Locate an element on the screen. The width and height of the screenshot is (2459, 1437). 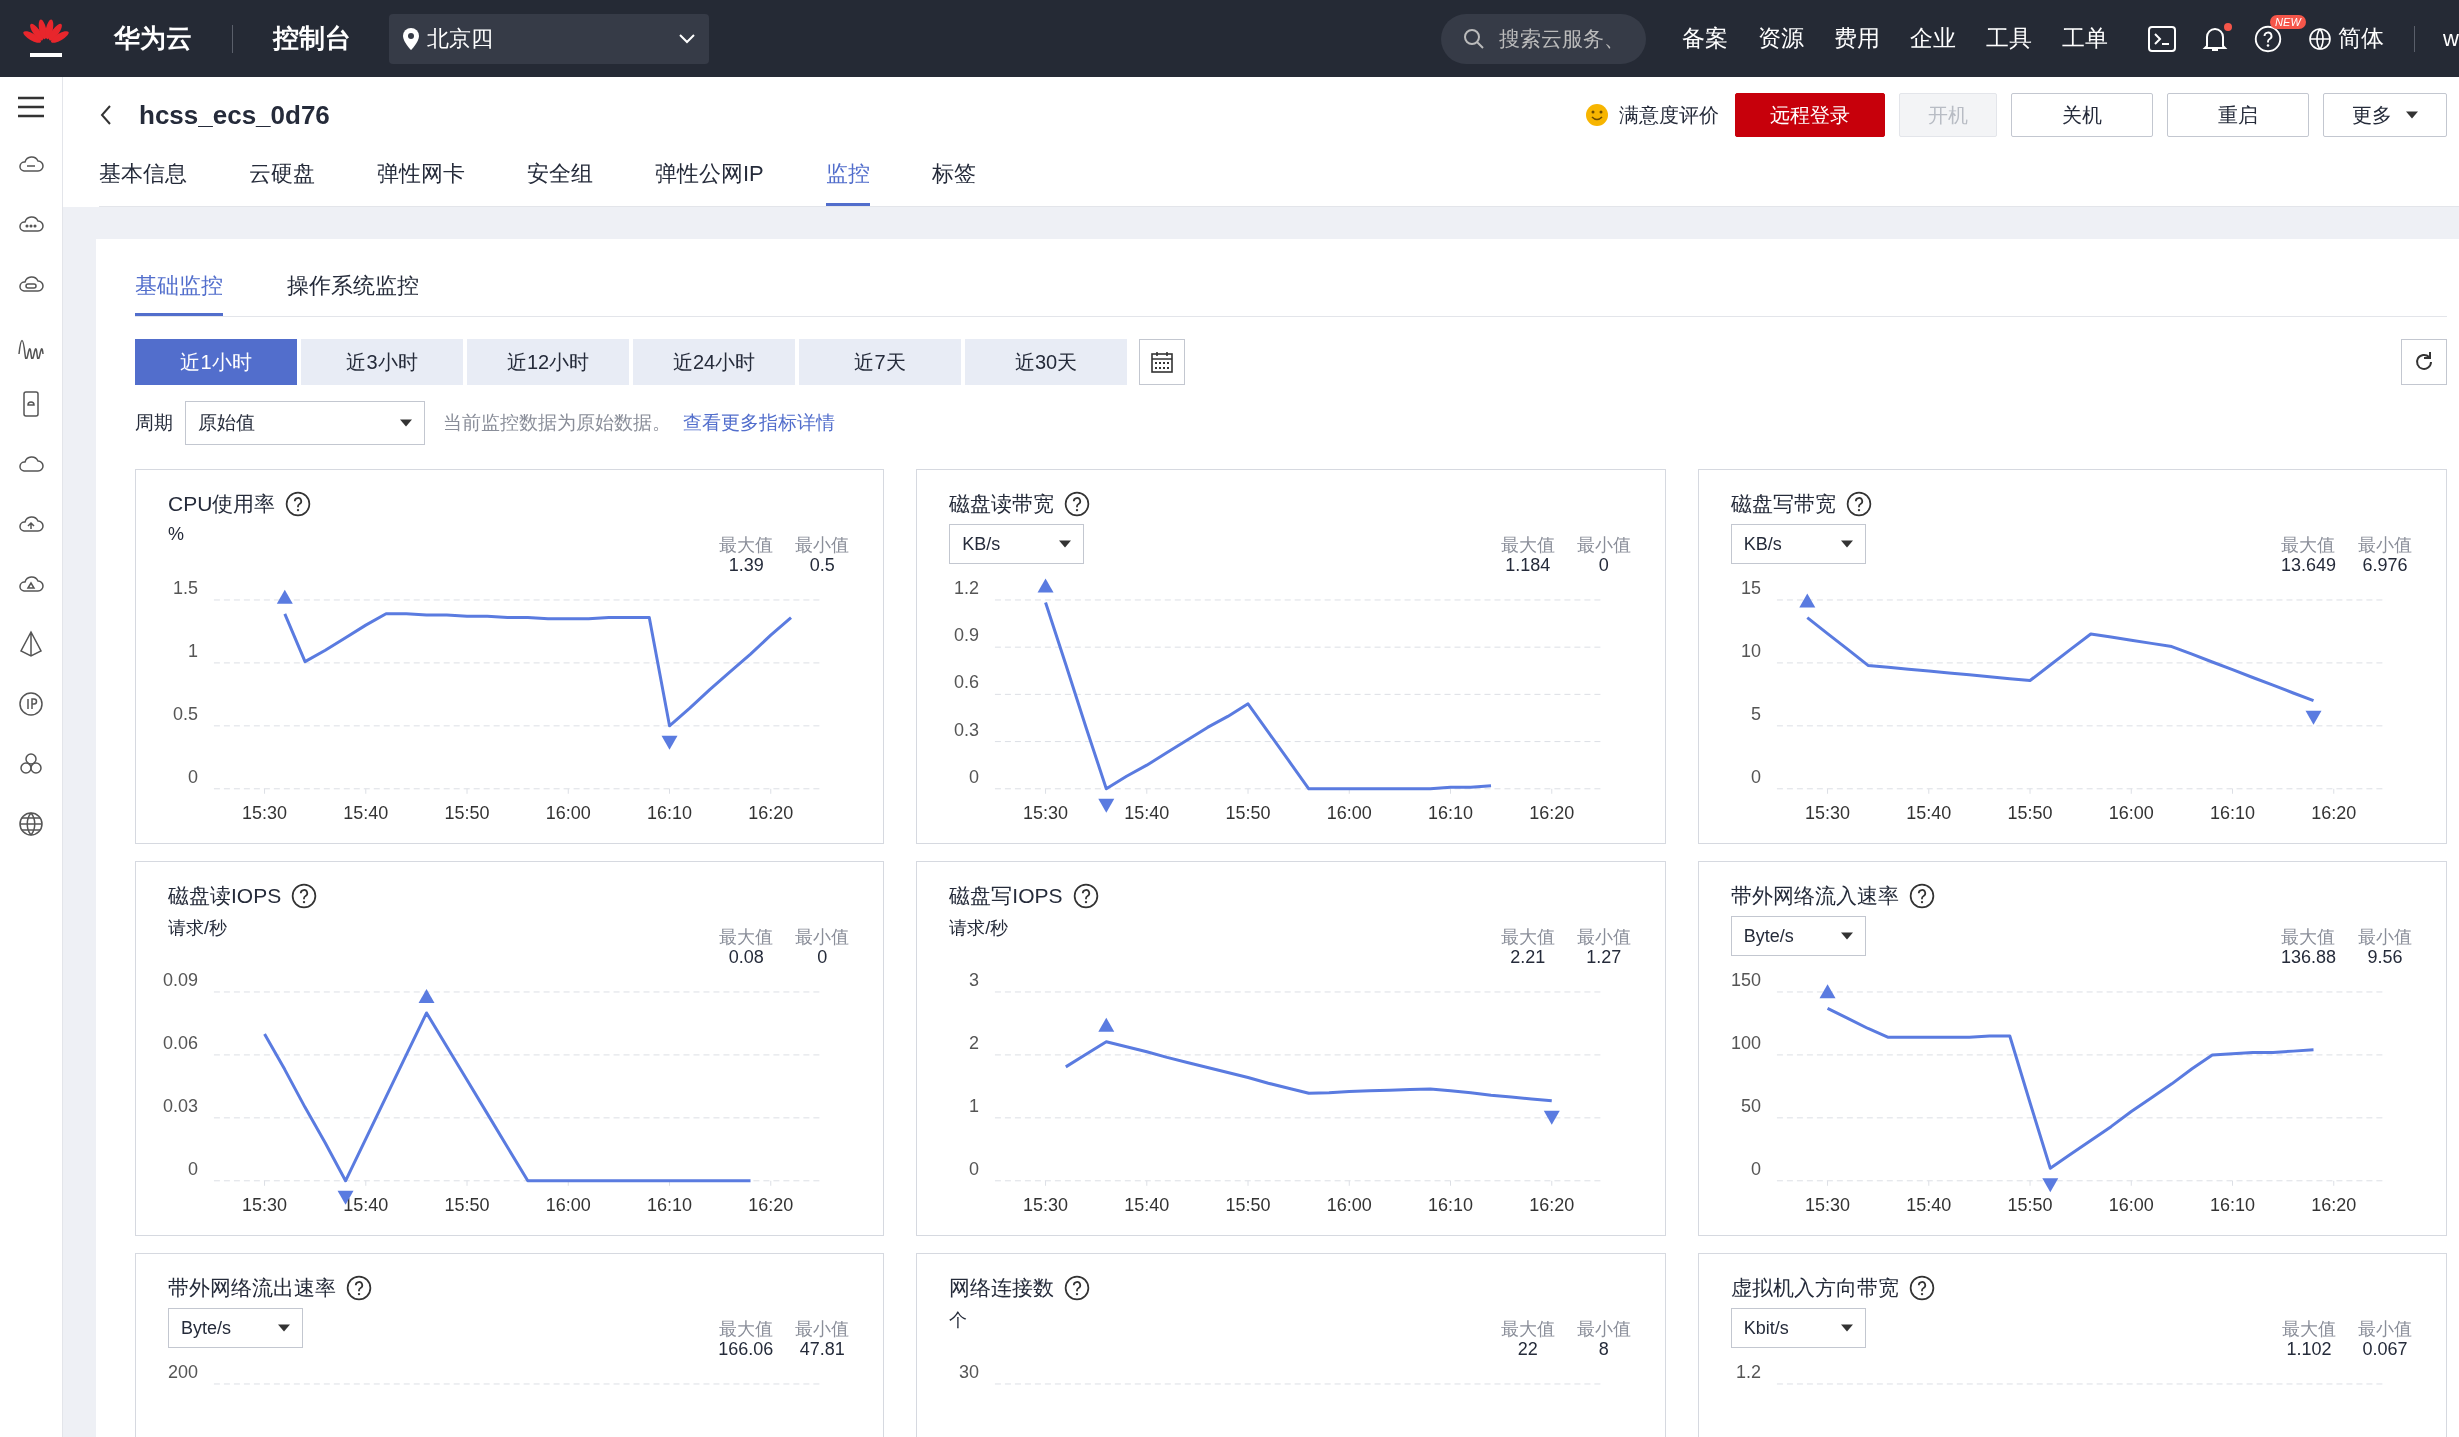
nav-link: 费用 is located at coordinates (1857, 38).